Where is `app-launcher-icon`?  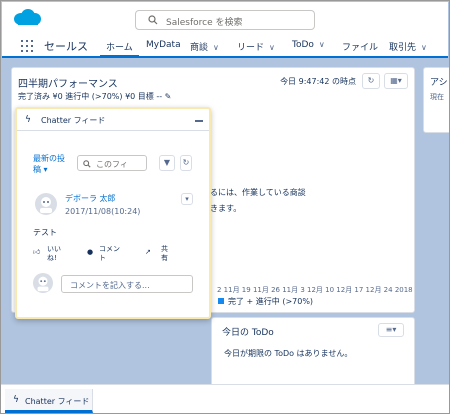 app-launcher-icon is located at coordinates (27, 46).